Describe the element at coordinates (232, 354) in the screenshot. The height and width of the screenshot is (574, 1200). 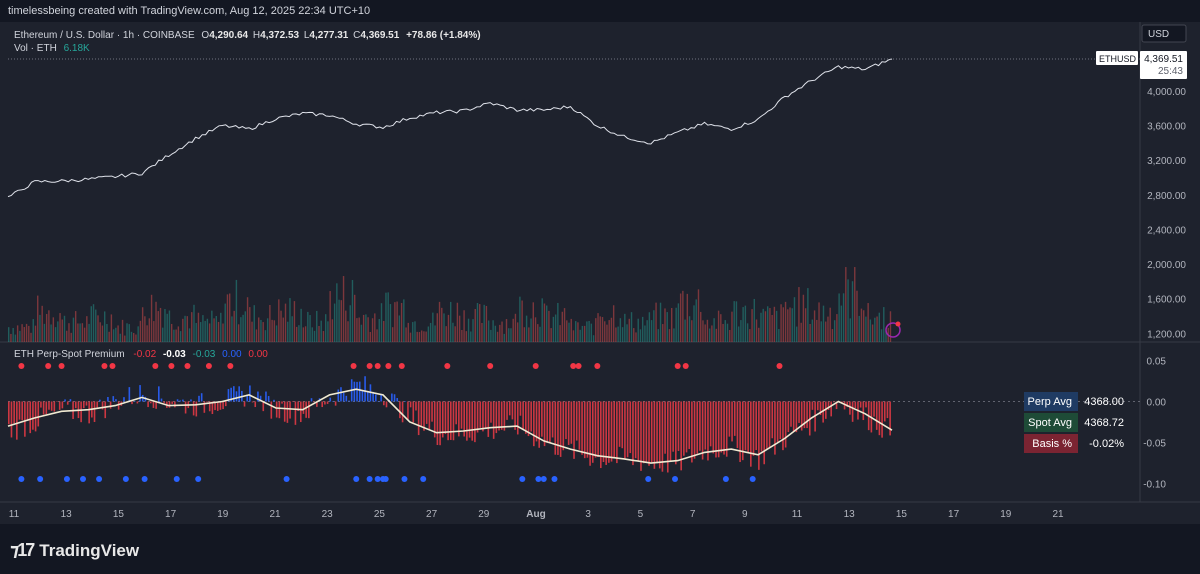
I see `indicator-value-4: 0.00` at that location.